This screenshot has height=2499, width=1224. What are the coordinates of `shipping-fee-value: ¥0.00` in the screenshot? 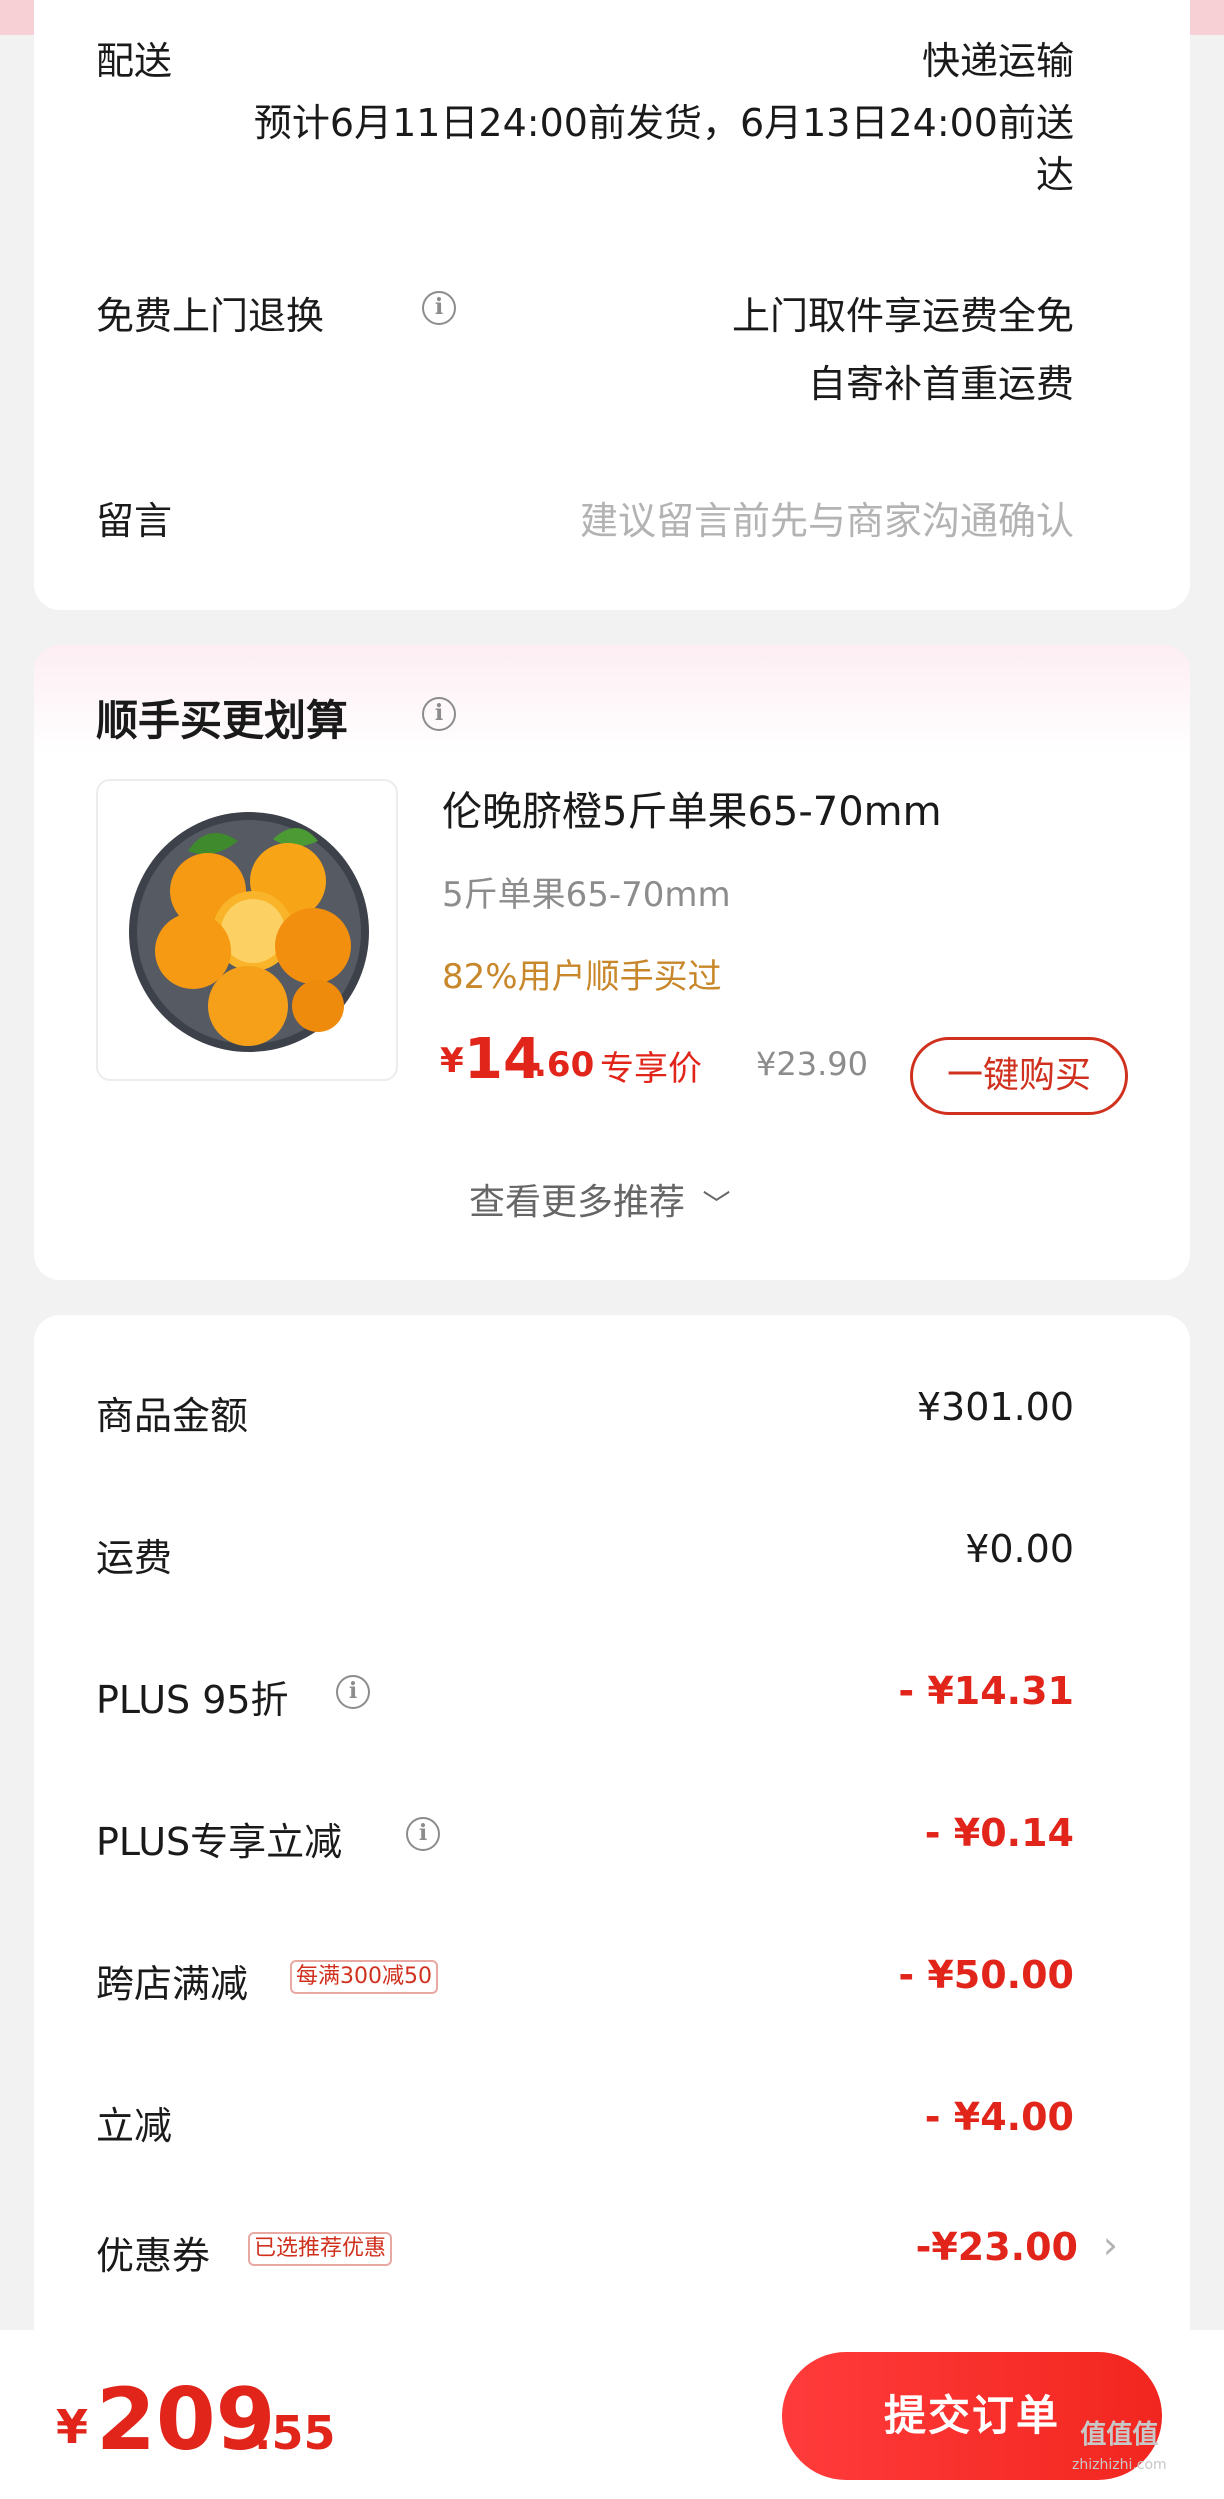 It's located at (1019, 1549).